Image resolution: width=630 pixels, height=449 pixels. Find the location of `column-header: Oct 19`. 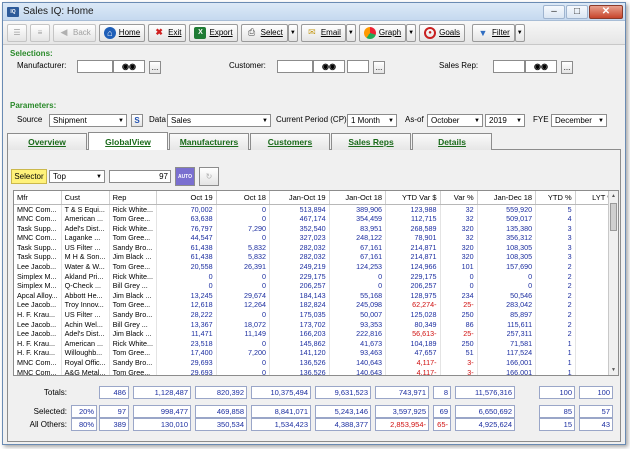

column-header: Oct 19 is located at coordinates (186, 198).